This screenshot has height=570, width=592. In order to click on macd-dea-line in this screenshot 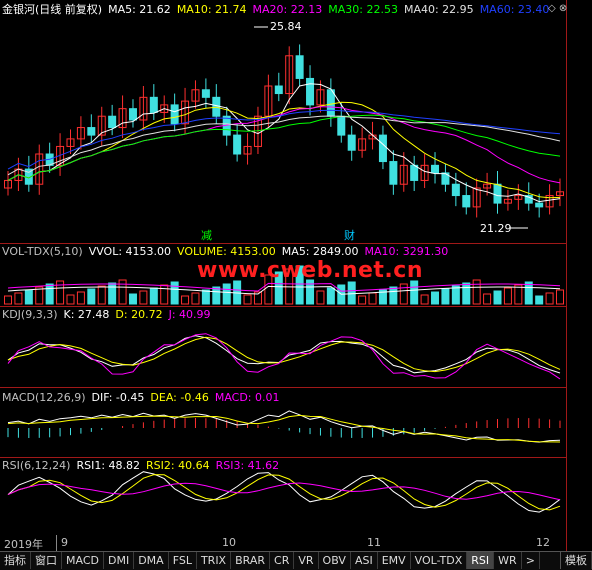, I will do `click(284, 428)`.